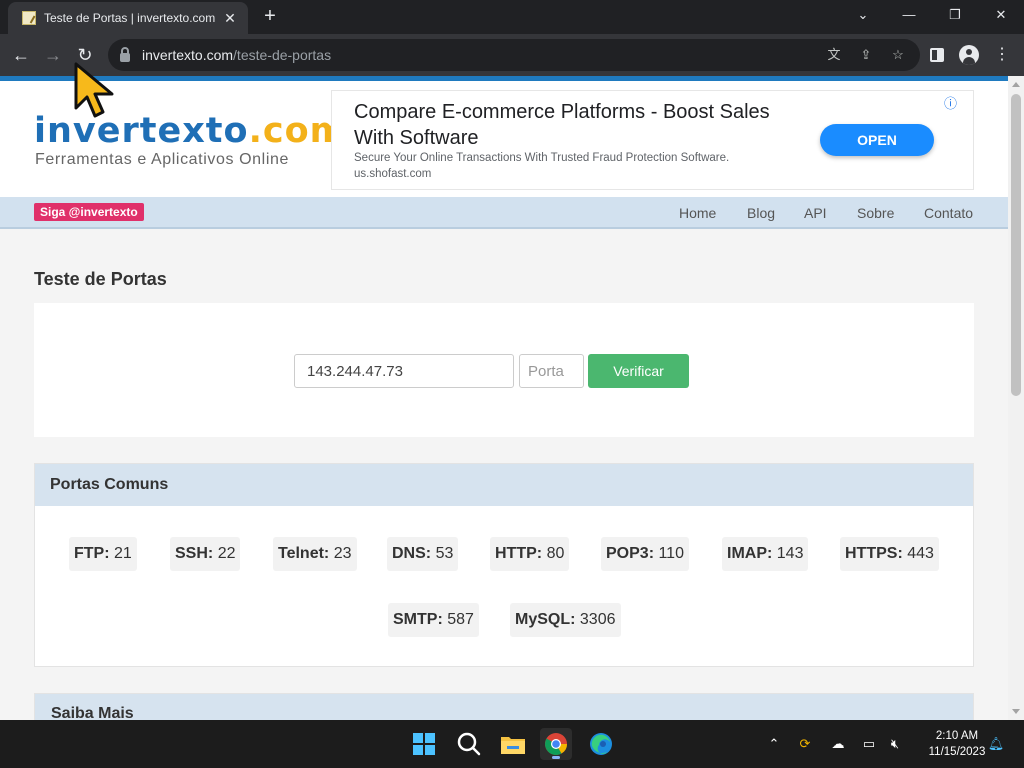 The width and height of the screenshot is (1024, 768). What do you see at coordinates (424, 744) in the screenshot?
I see `windows-start-icon` at bounding box center [424, 744].